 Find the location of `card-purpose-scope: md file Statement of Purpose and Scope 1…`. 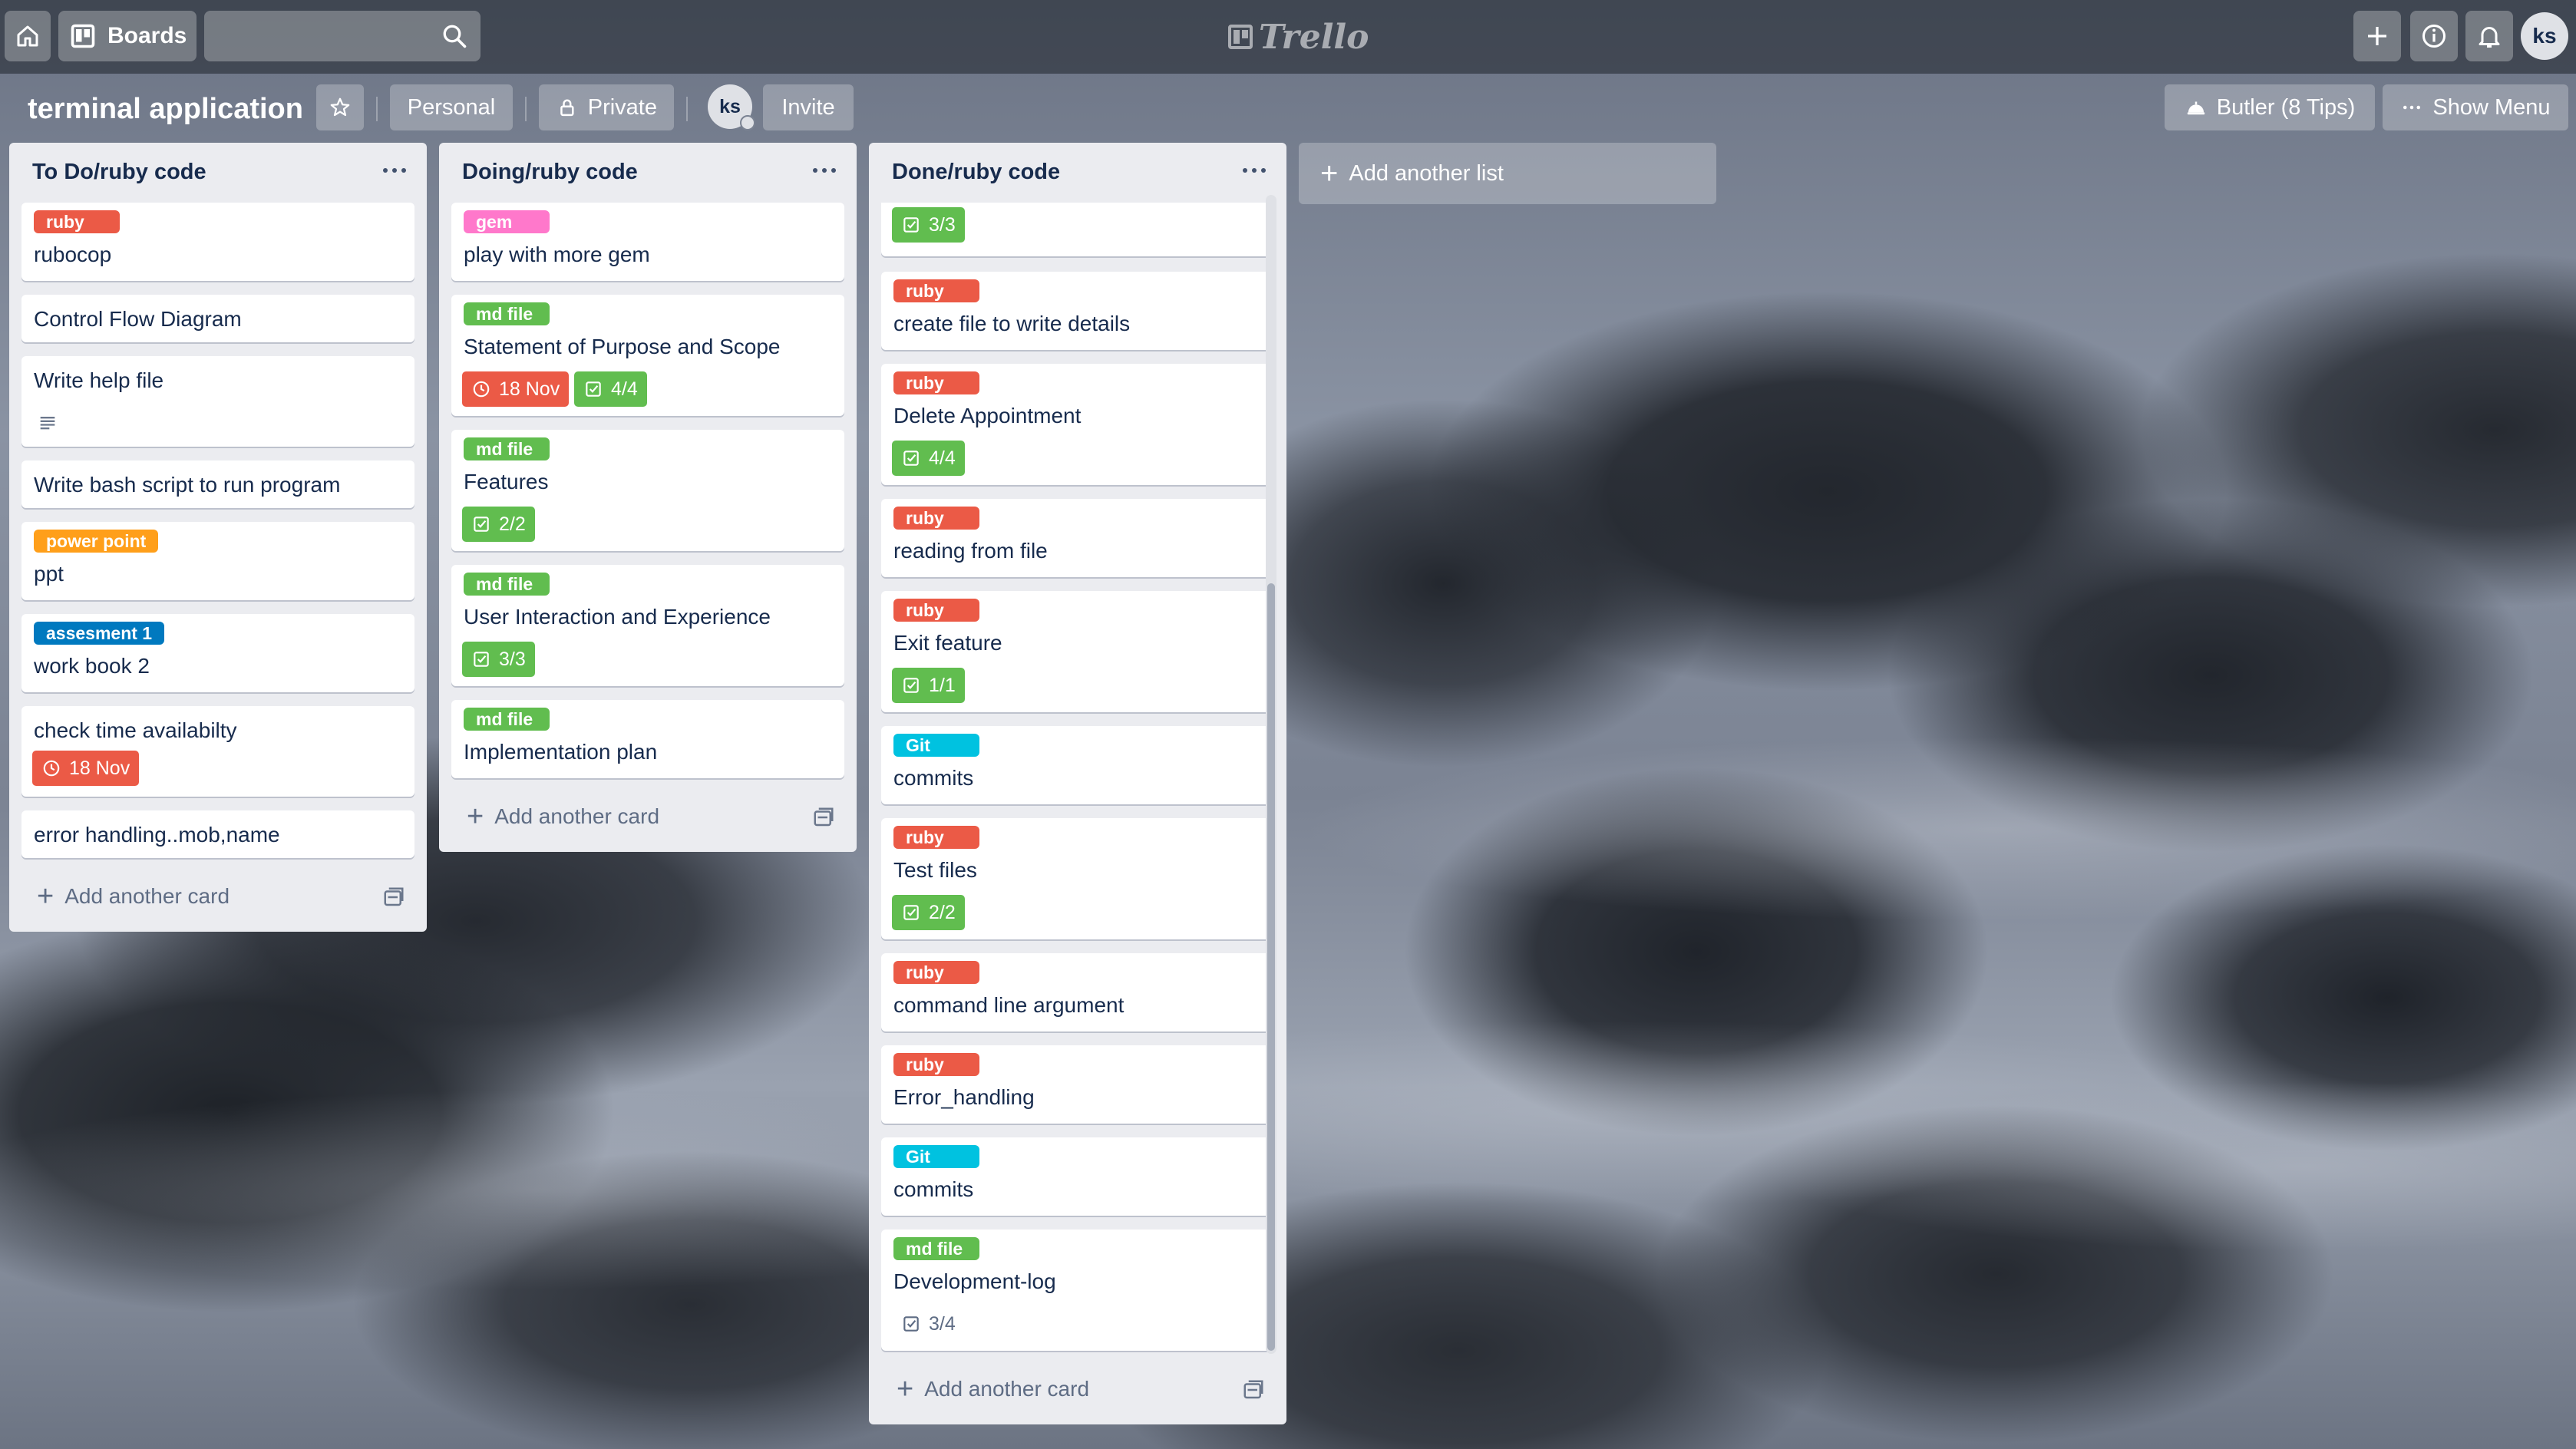

card-purpose-scope: md file Statement of Purpose and Scope 1… is located at coordinates (647, 355).